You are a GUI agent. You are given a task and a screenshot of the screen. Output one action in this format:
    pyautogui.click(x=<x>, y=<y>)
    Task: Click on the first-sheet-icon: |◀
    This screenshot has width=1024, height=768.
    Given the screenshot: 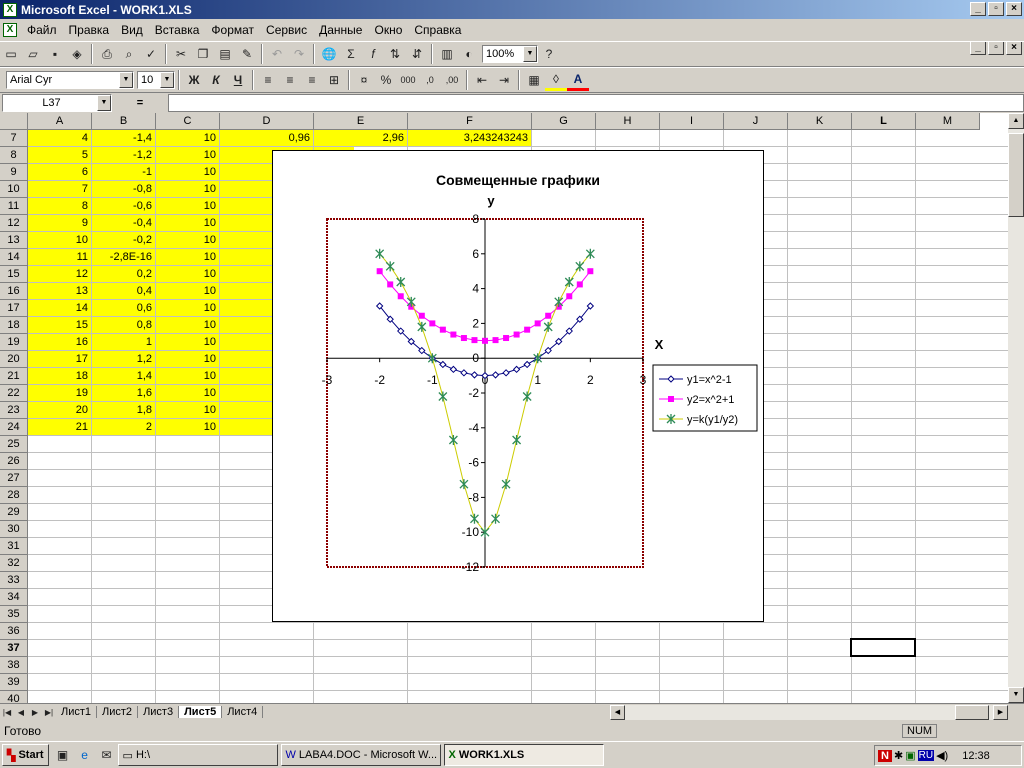 What is the action you would take?
    pyautogui.click(x=7, y=712)
    